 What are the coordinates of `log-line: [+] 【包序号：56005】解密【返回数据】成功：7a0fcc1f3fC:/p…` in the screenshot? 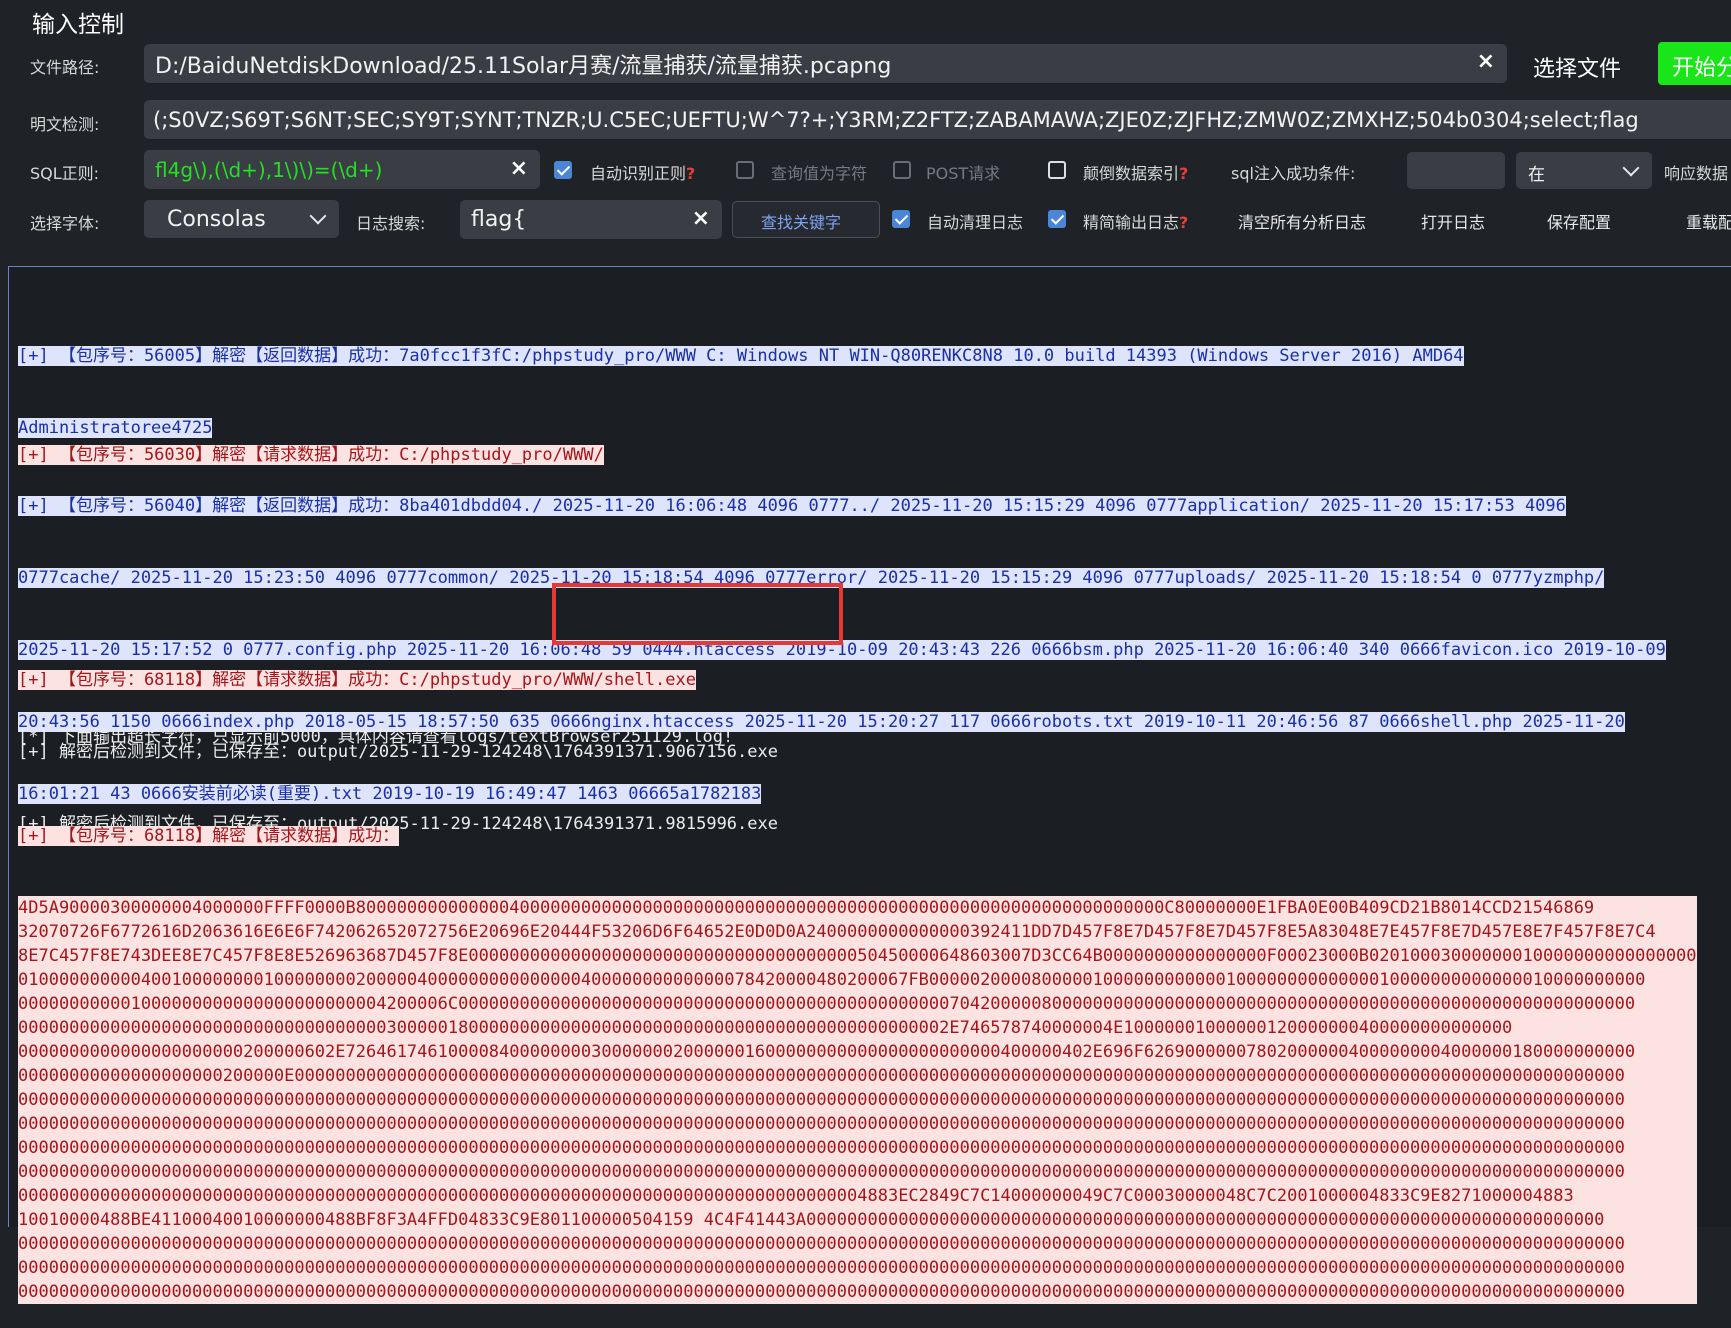 It's located at (741, 356).